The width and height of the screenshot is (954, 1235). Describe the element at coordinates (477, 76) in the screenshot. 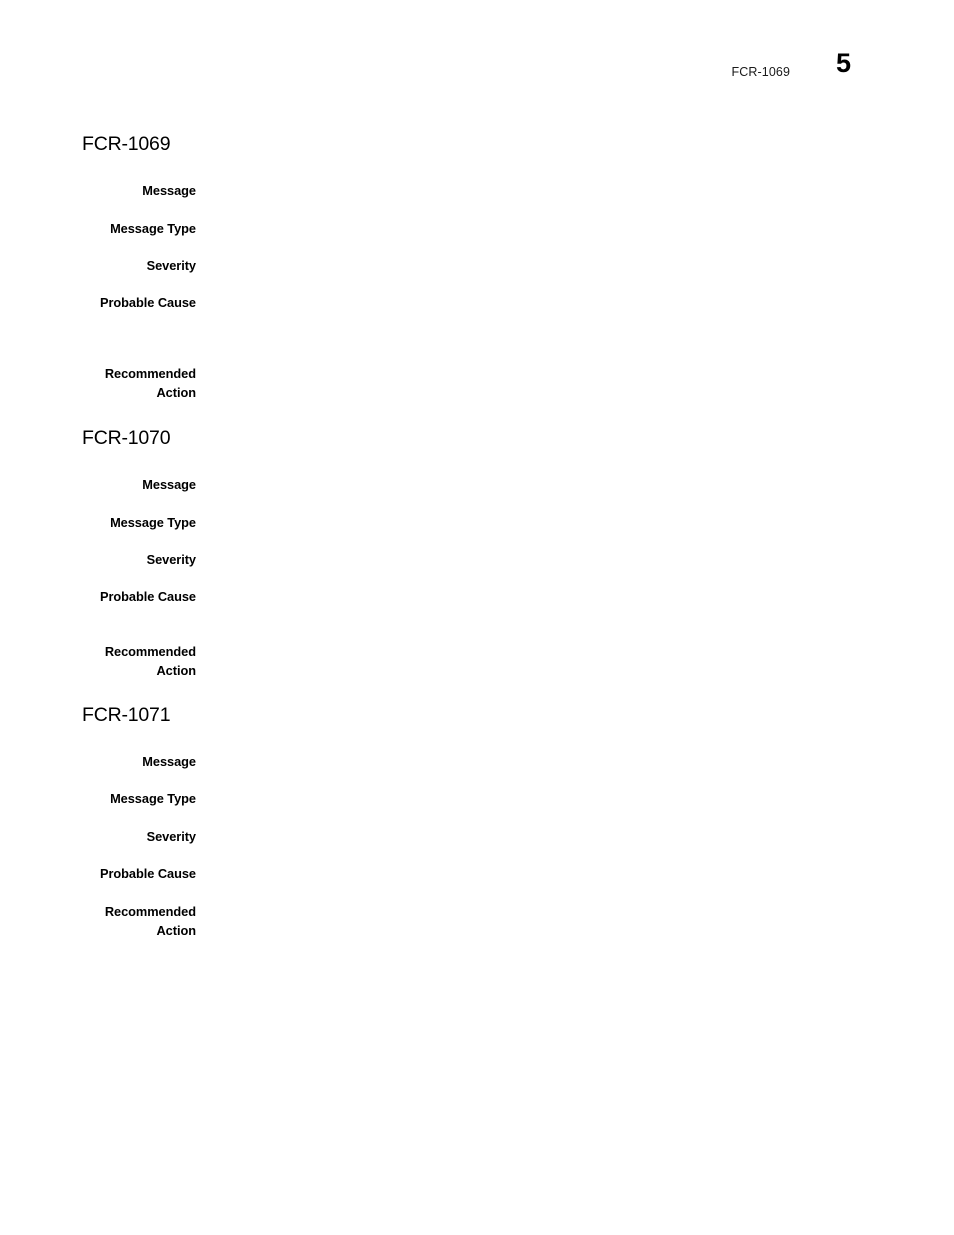

I see `page-header: FCR-1069 5` at that location.